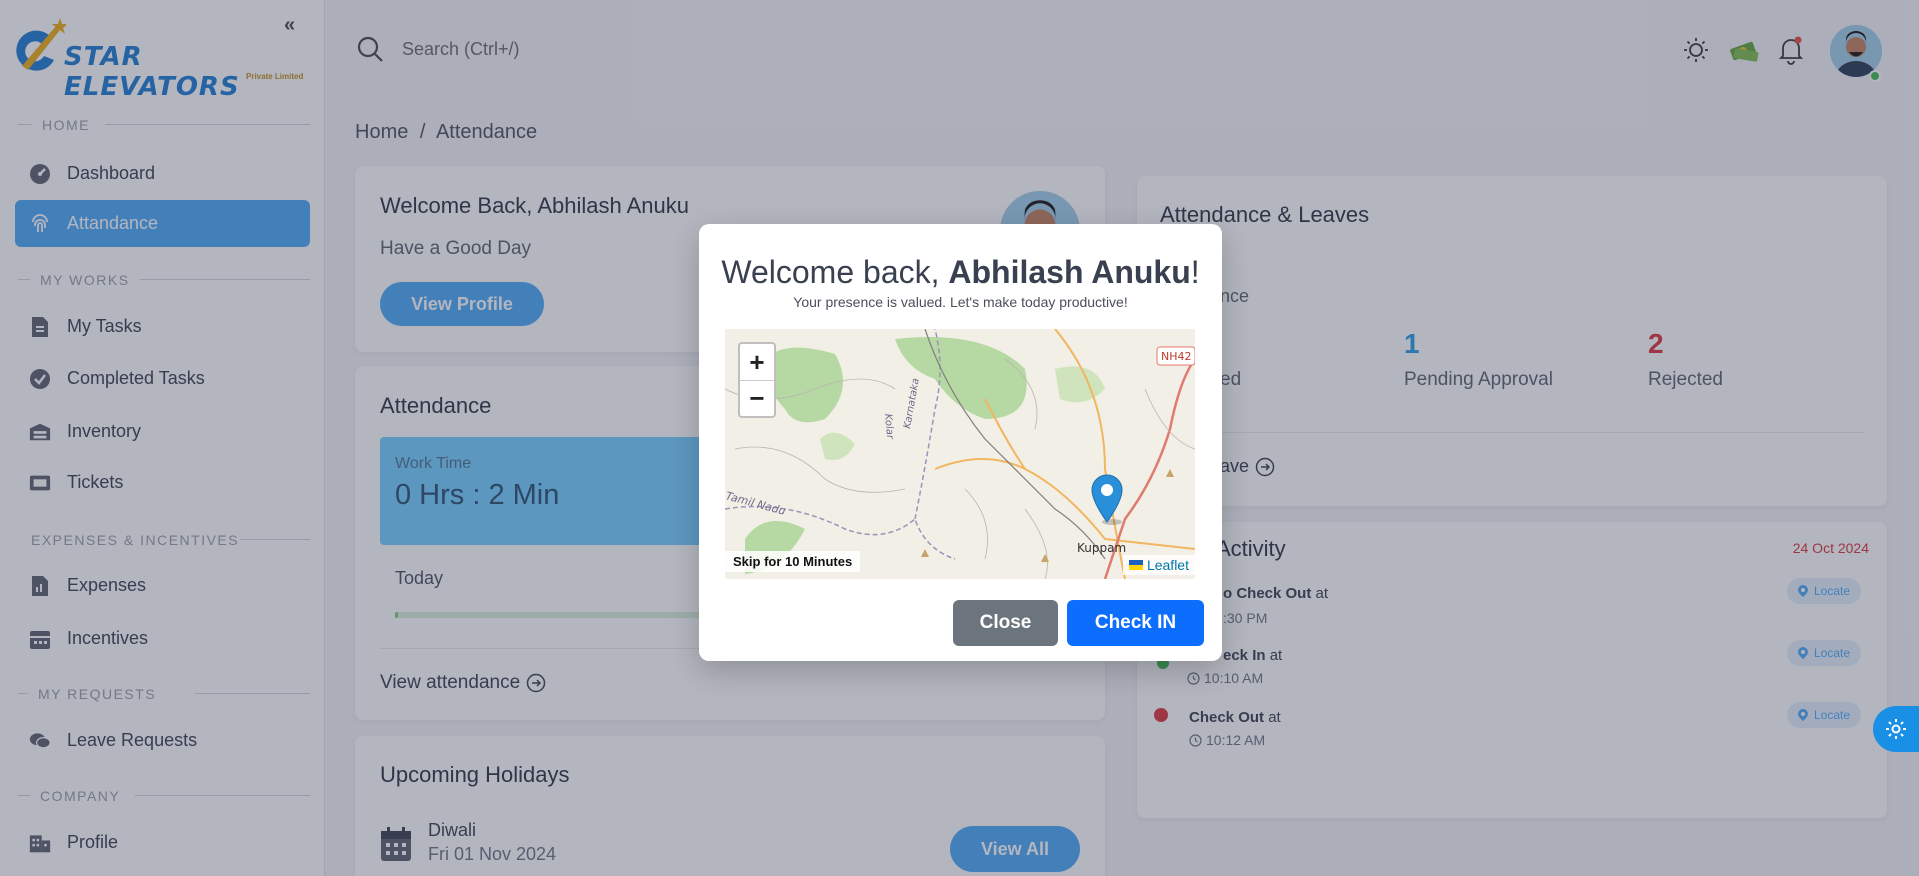 The image size is (1919, 876). Describe the element at coordinates (757, 398) in the screenshot. I see `zoom-out-button: −` at that location.